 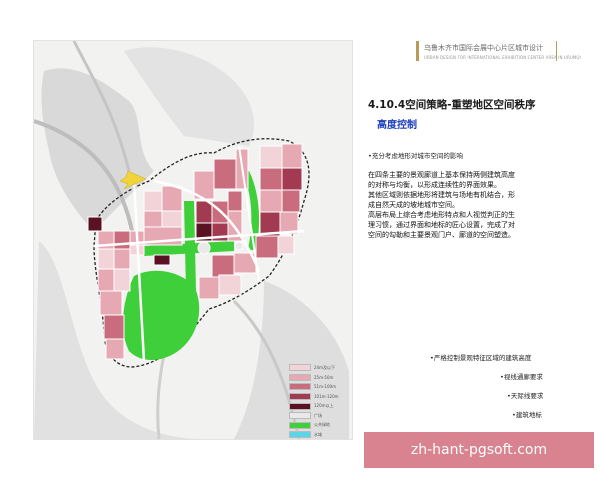 I want to click on legend-item: 水域, so click(x=319, y=434).